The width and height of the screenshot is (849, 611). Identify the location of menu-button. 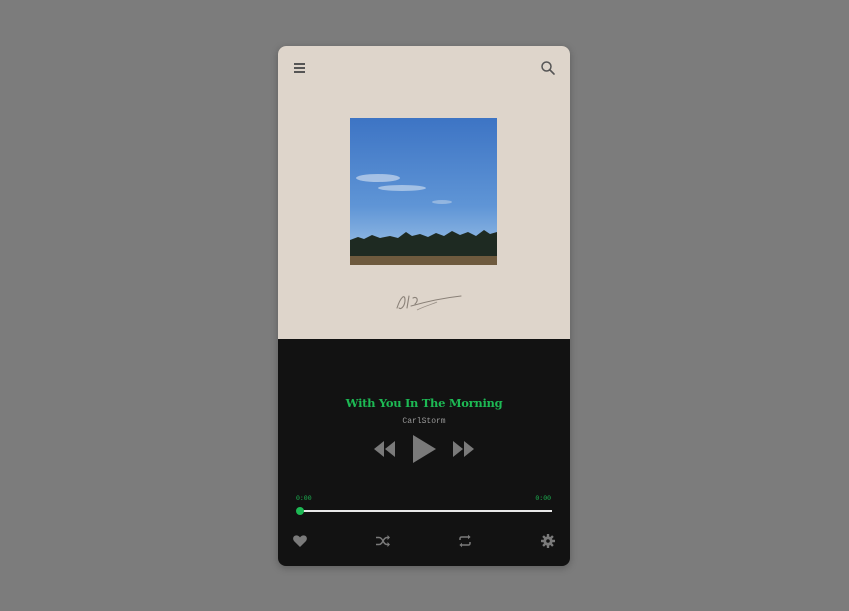
(300, 68).